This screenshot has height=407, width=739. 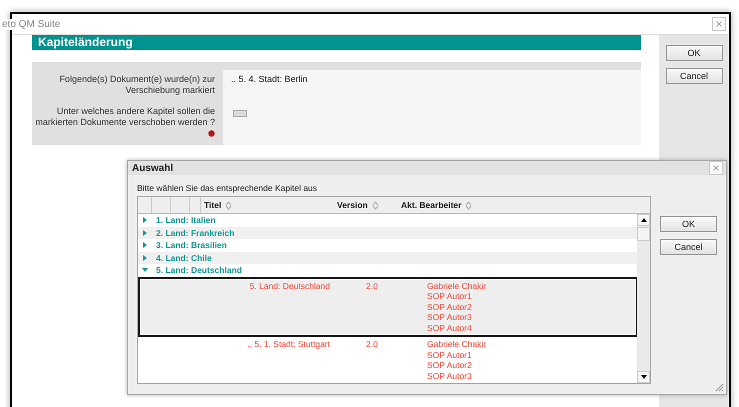 What do you see at coordinates (127, 86) in the screenshot?
I see `form-label: Folgende(s) Dokument(e) wurde(n) zur Verschiebung markiert` at bounding box center [127, 86].